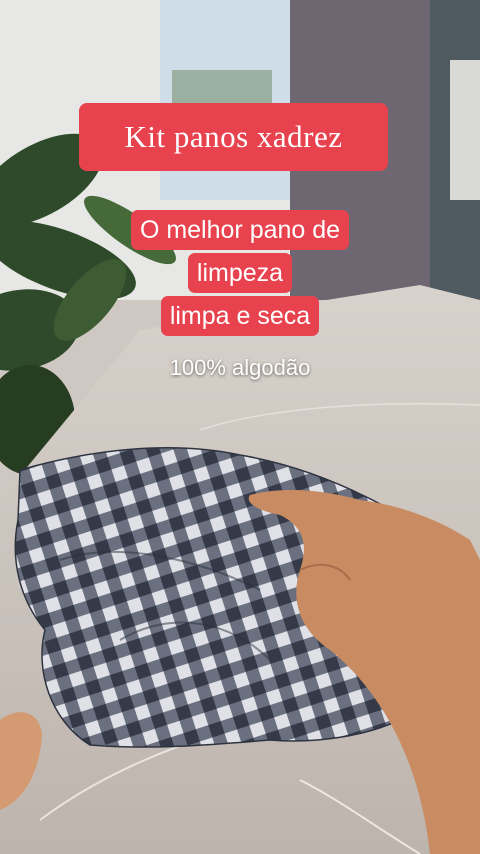 Image resolution: width=480 pixels, height=854 pixels. I want to click on subtitle-line-2: limpeza, so click(240, 273).